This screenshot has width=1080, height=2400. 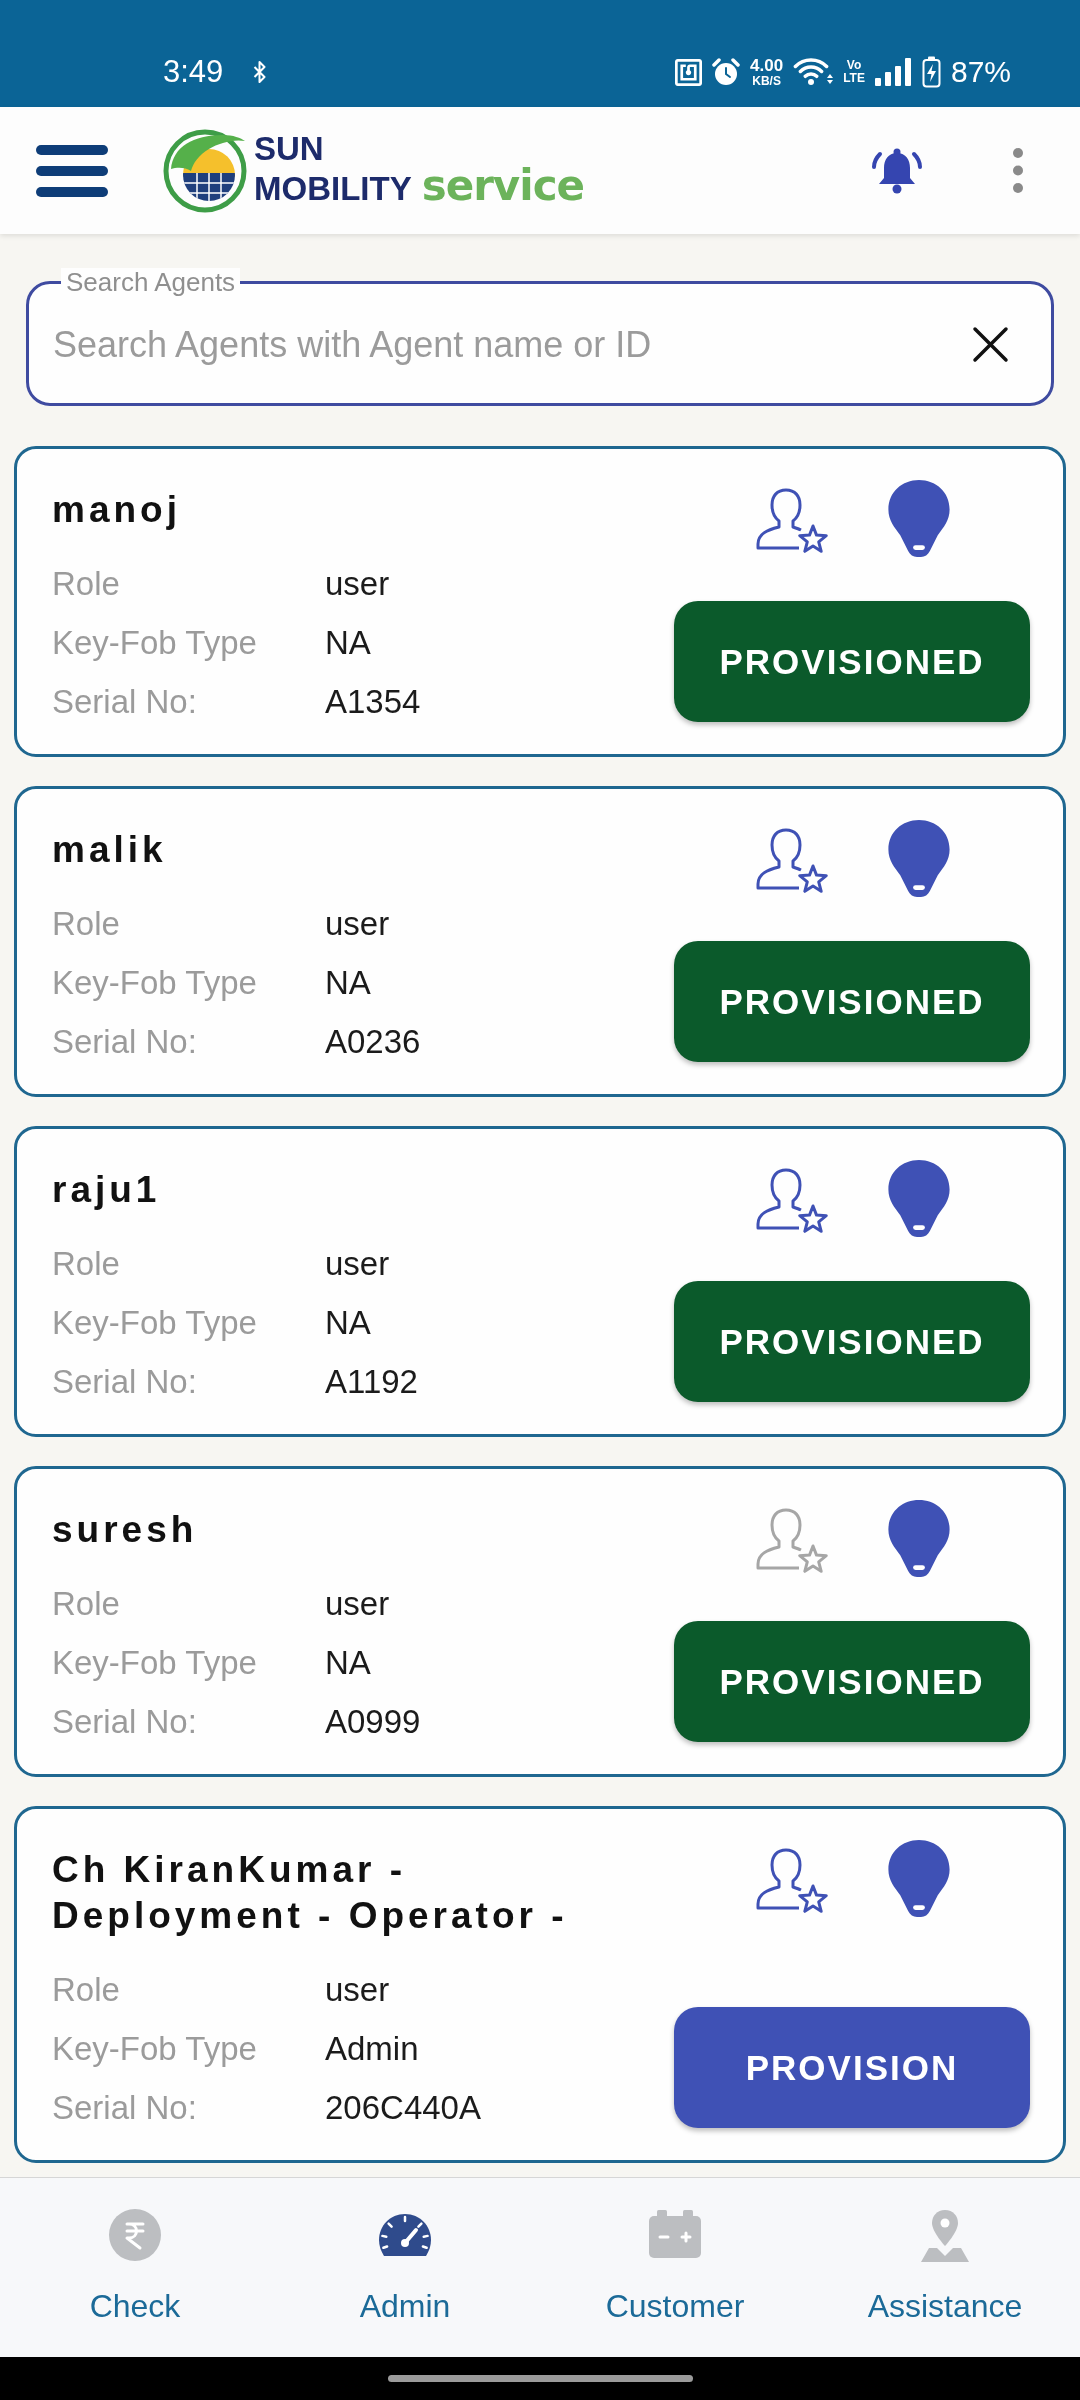 I want to click on close-icon, so click(x=990, y=344).